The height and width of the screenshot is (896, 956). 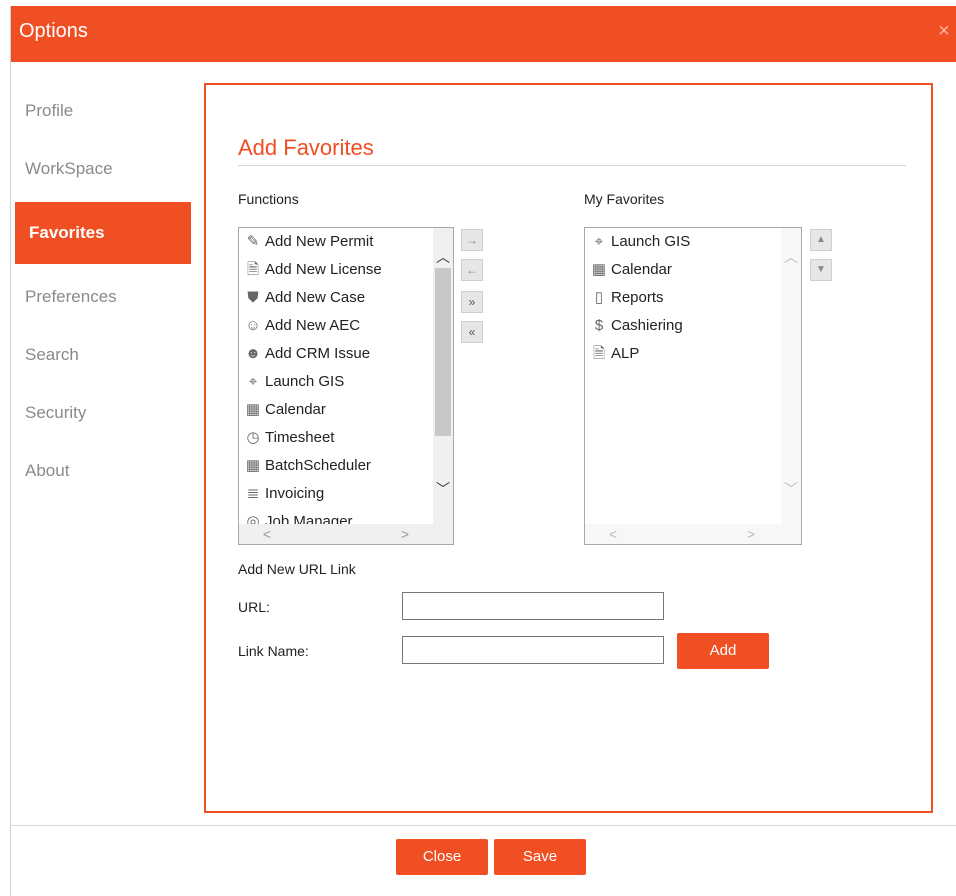 I want to click on list-item: ☻ Add CRM Issue, so click(x=335, y=354).